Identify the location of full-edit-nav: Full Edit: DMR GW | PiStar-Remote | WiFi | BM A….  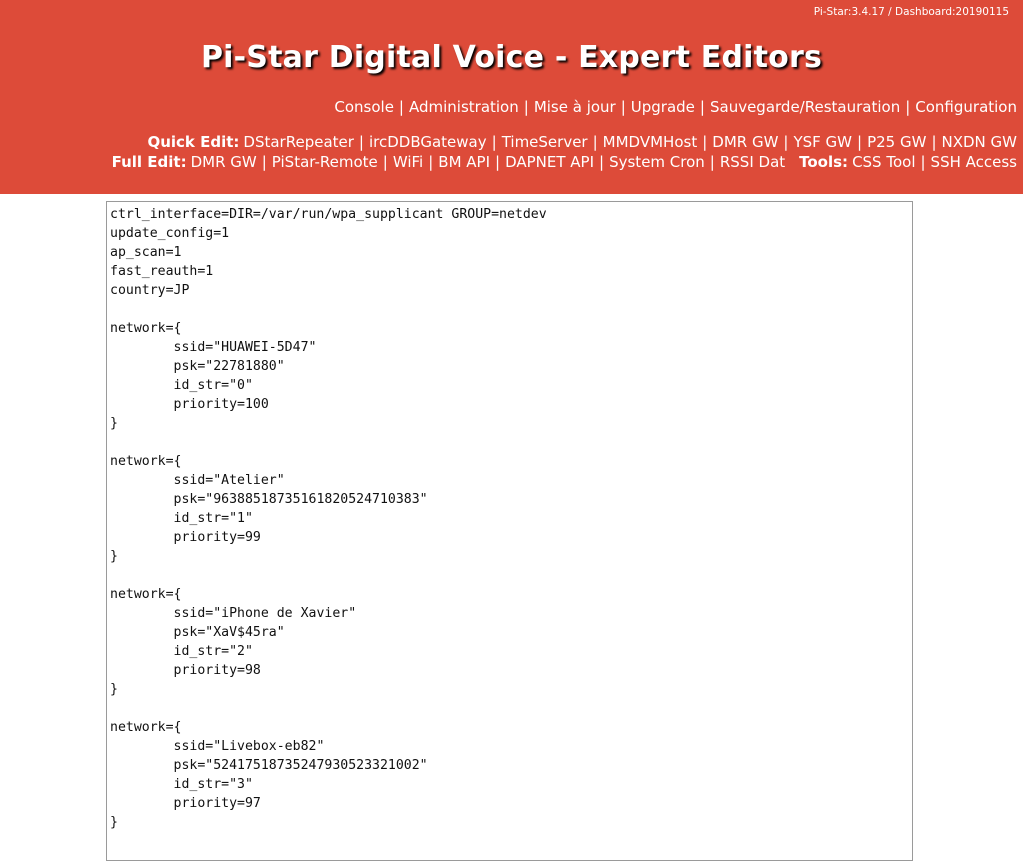
(564, 162).